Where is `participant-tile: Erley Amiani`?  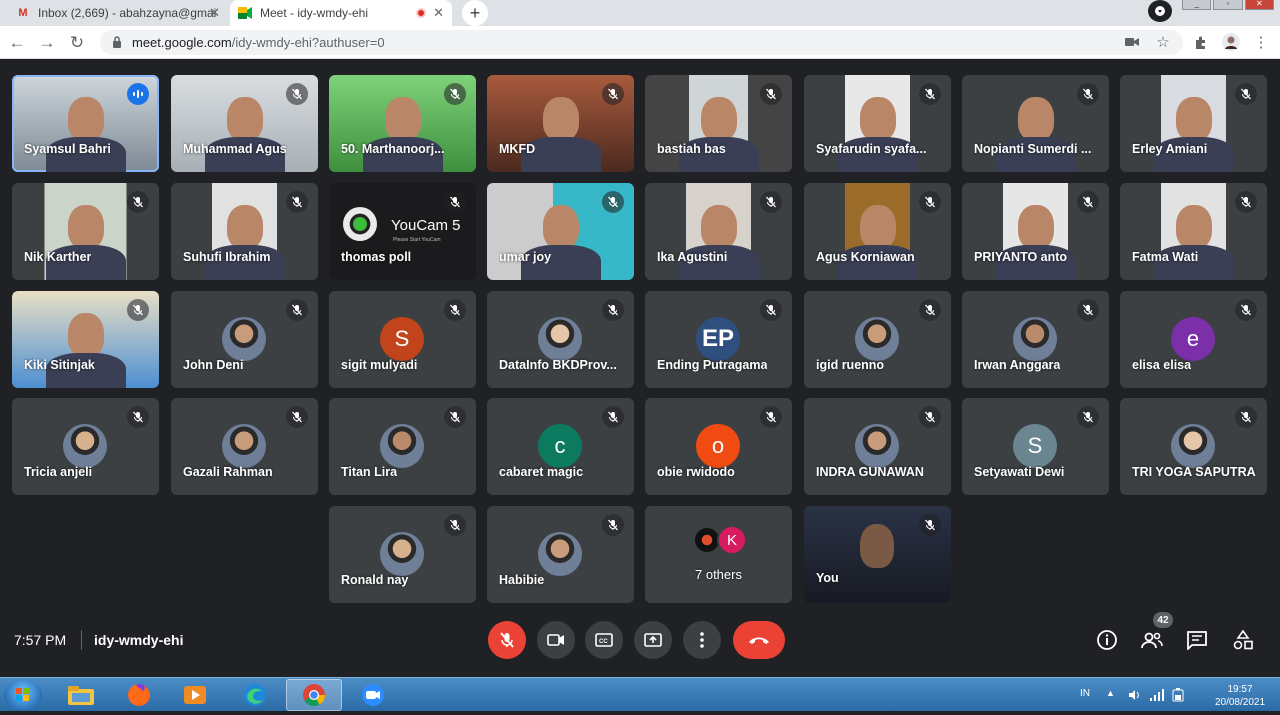 participant-tile: Erley Amiani is located at coordinates (1193, 123).